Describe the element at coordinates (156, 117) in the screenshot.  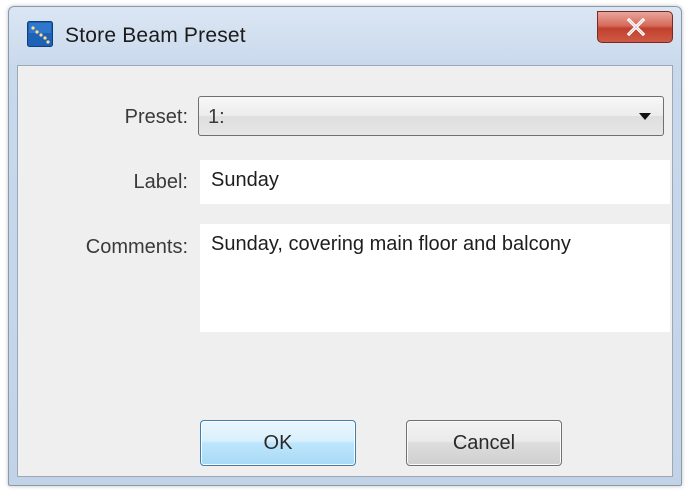
I see `preset-label: Preset:` at that location.